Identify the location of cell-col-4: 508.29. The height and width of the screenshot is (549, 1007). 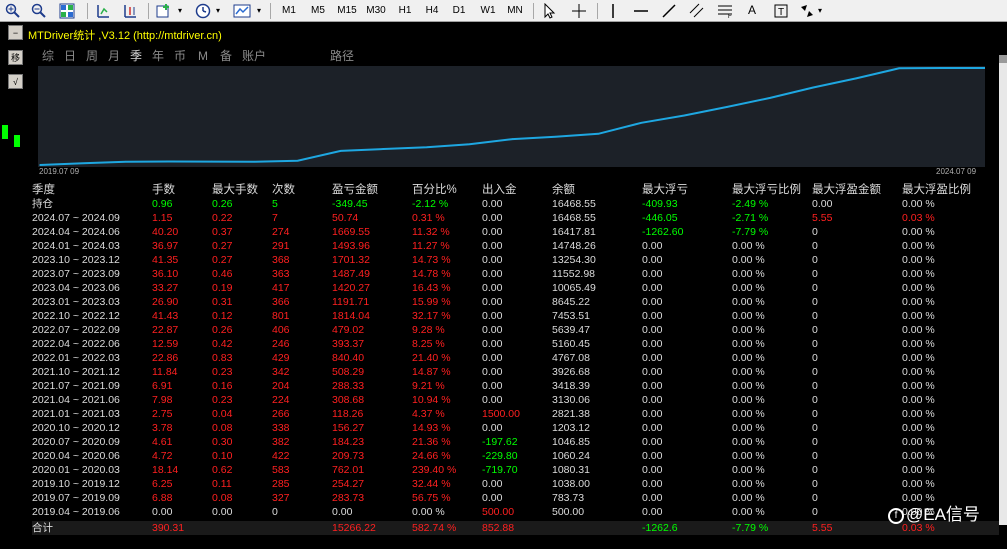
(348, 372).